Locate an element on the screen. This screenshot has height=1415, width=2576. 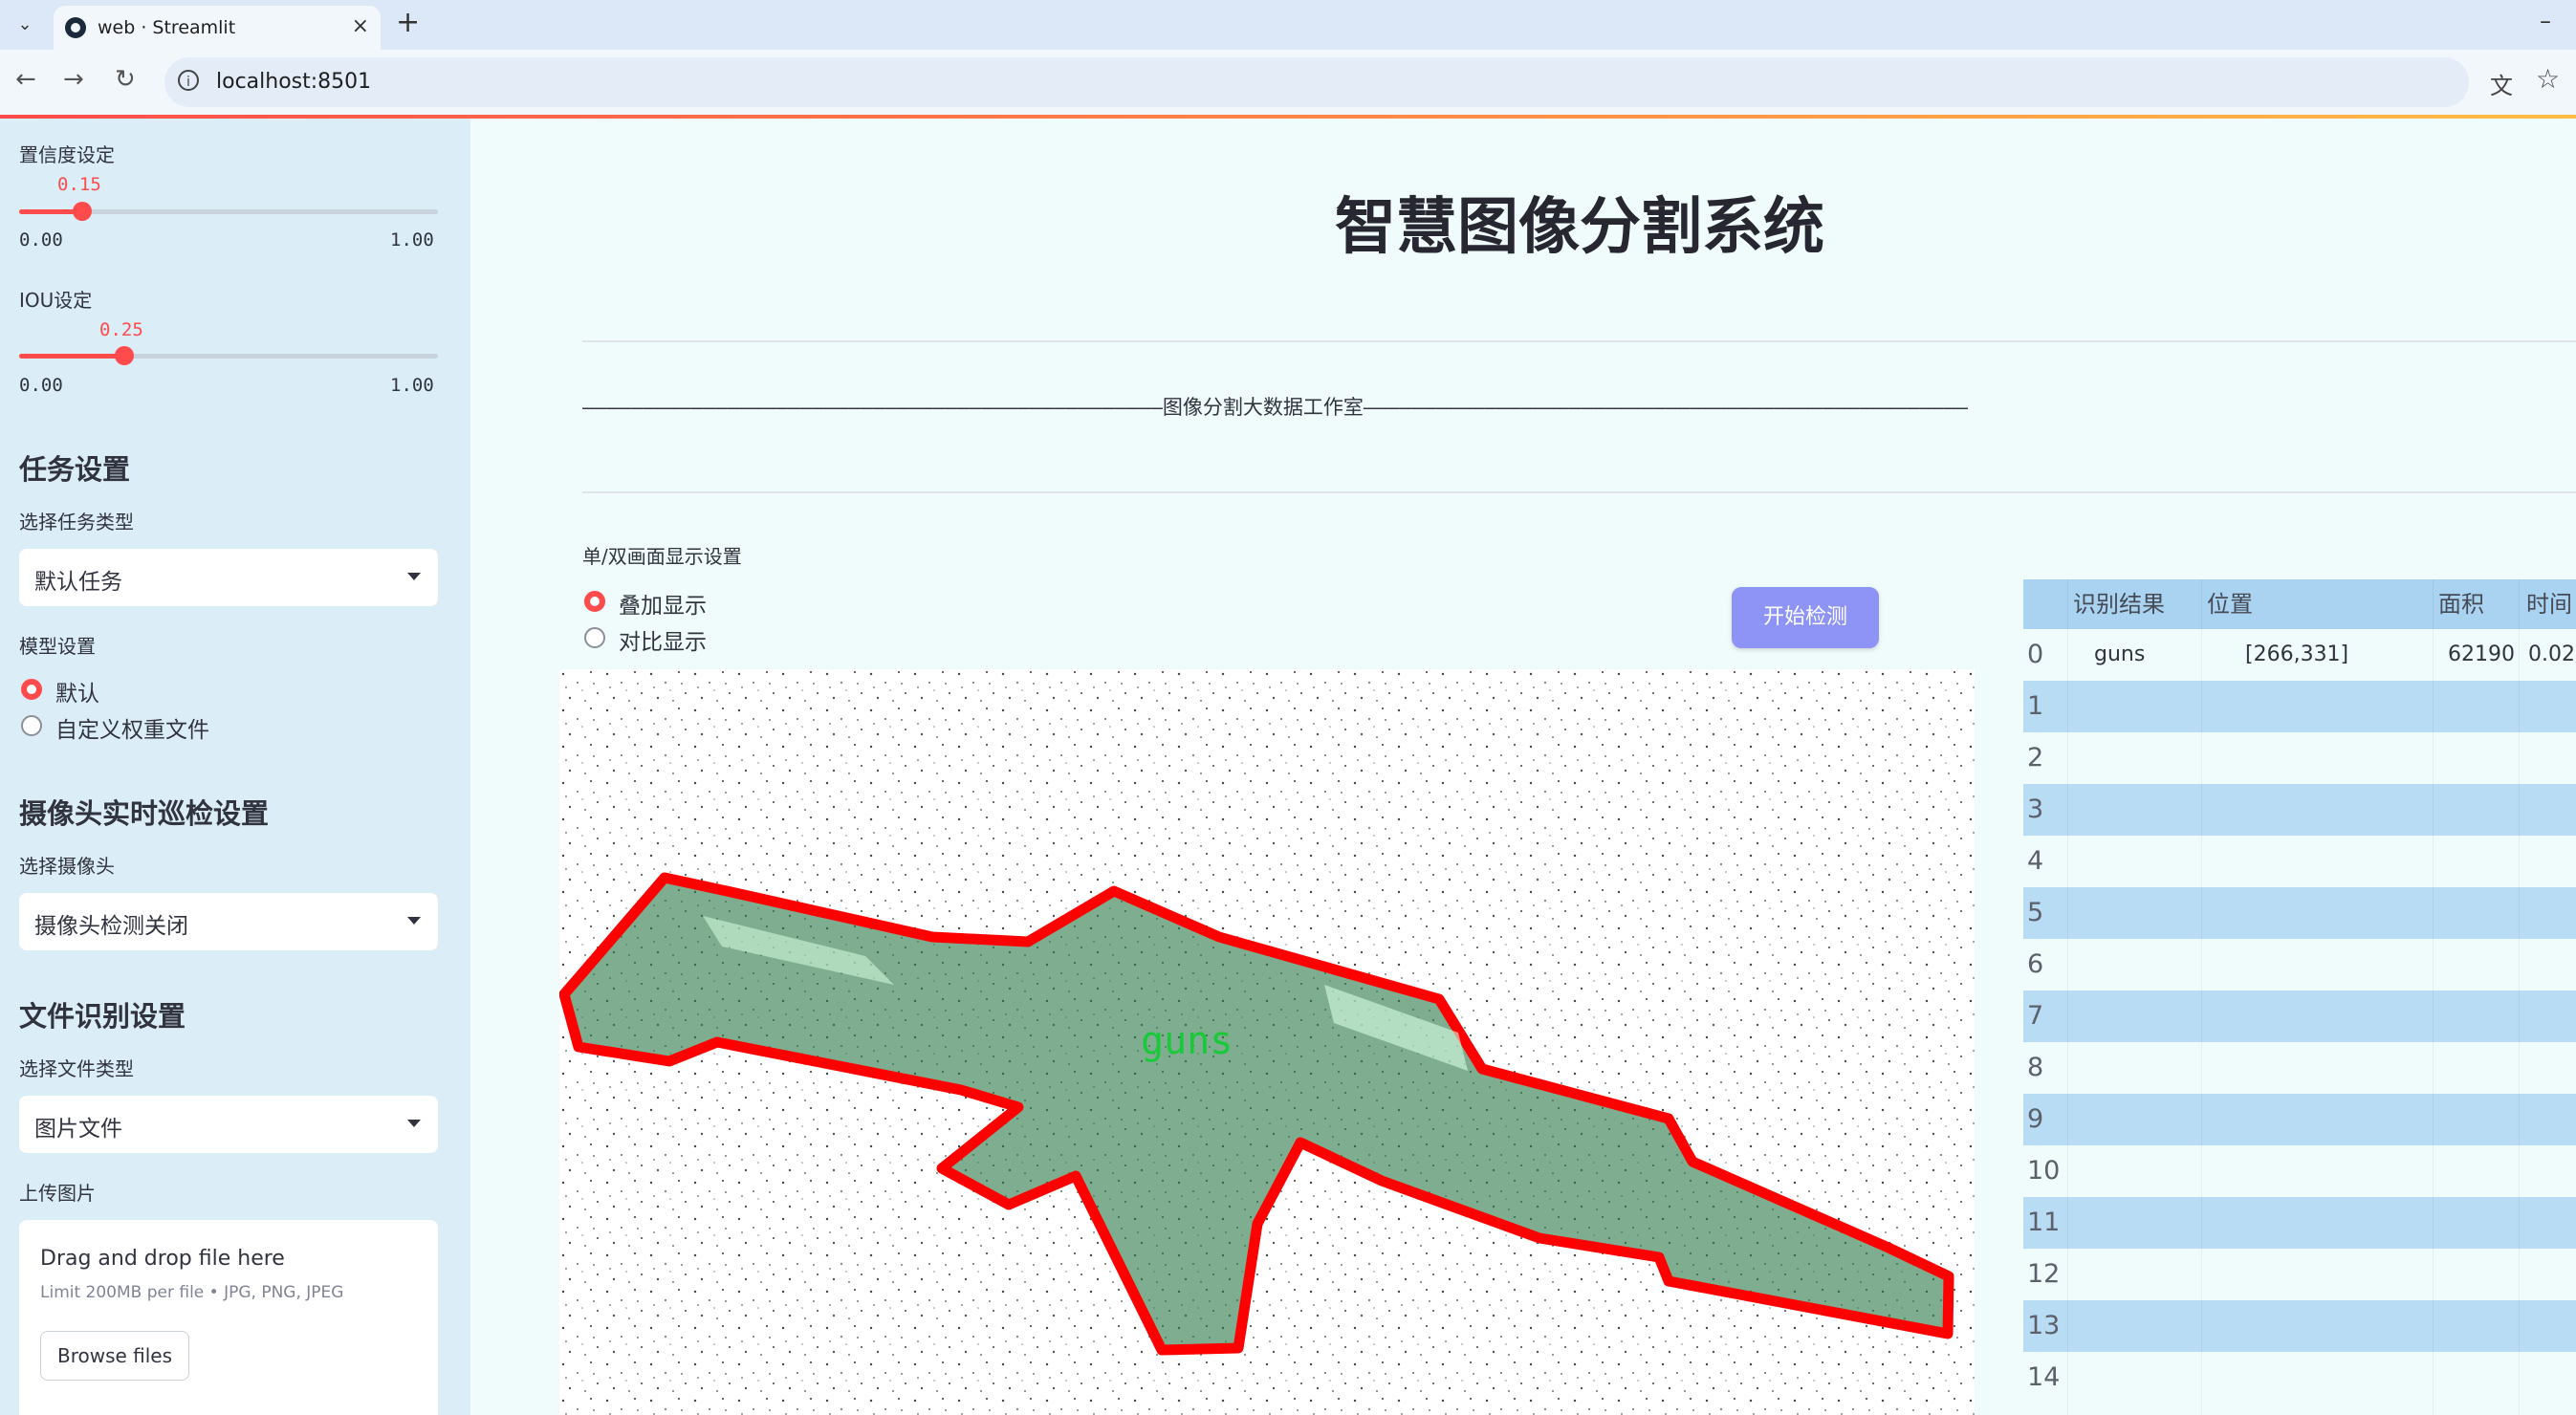
row-index: 4 is located at coordinates (2035, 861).